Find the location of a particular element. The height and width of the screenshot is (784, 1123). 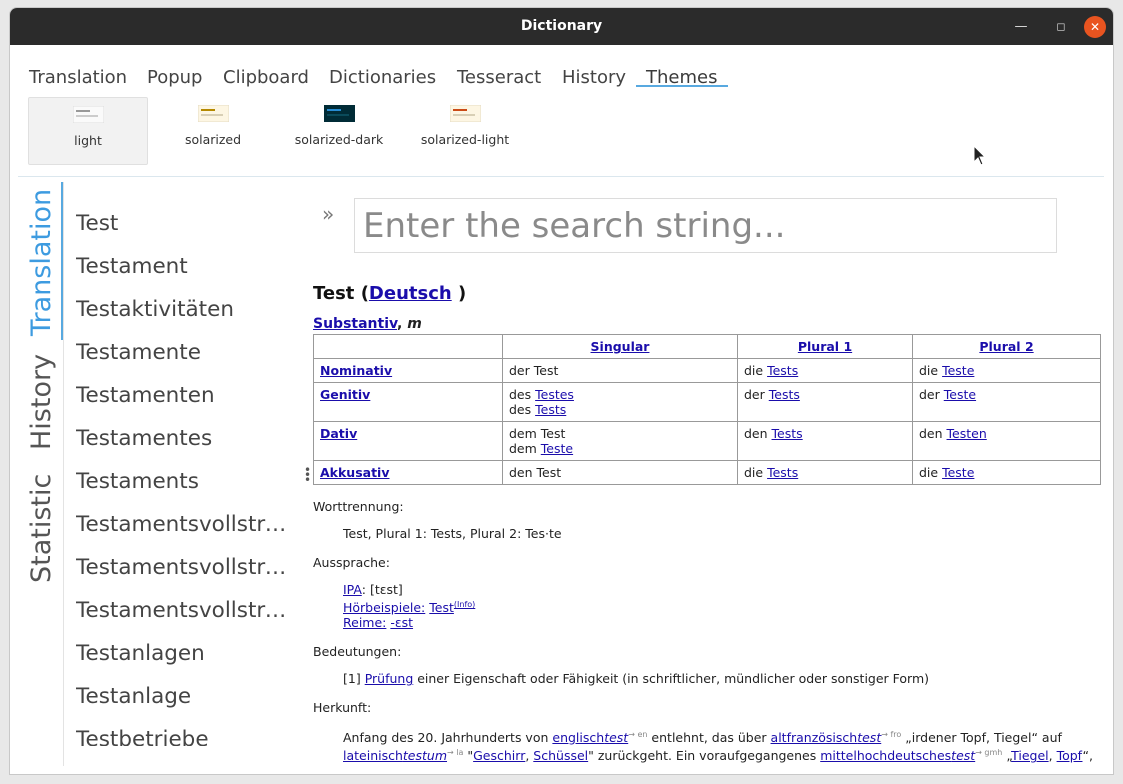

side-tab-history-label: History is located at coordinates (41, 401).